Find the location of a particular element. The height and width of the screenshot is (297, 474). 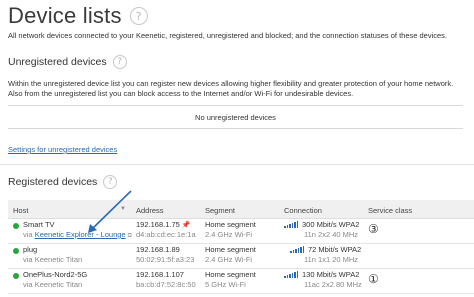

device-mac: d4:ab:cd:ec:1e:1a is located at coordinates (166, 234).